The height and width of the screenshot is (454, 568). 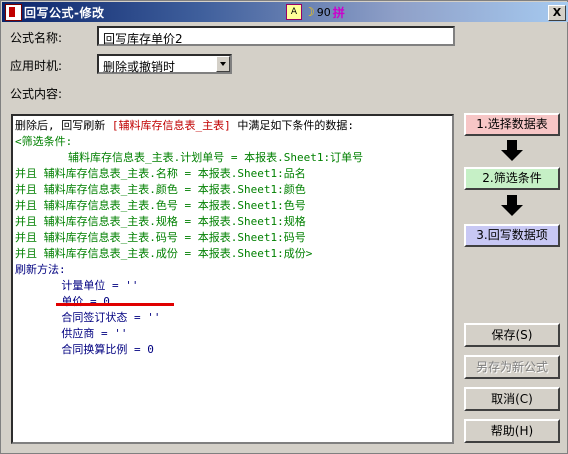 What do you see at coordinates (64, 13) in the screenshot?
I see `window-title: 回写公式-修改` at bounding box center [64, 13].